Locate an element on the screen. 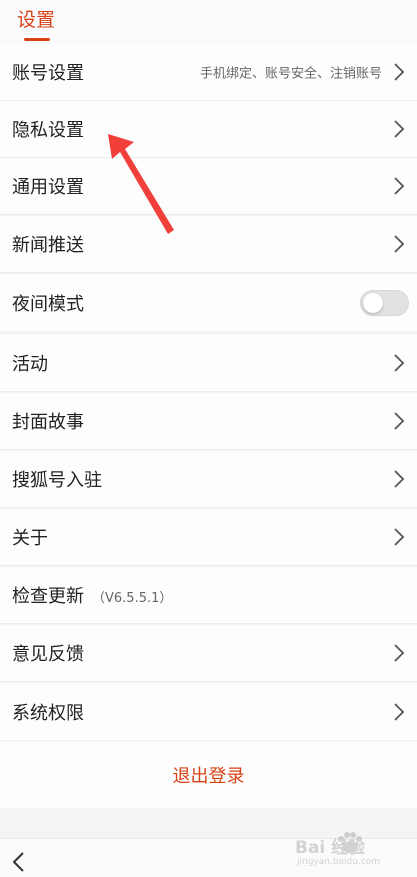 Image resolution: width=417 pixels, height=877 pixels. settings-item-account: 账号设置 手机绑定、账号安全、注销账号 is located at coordinates (208, 72).